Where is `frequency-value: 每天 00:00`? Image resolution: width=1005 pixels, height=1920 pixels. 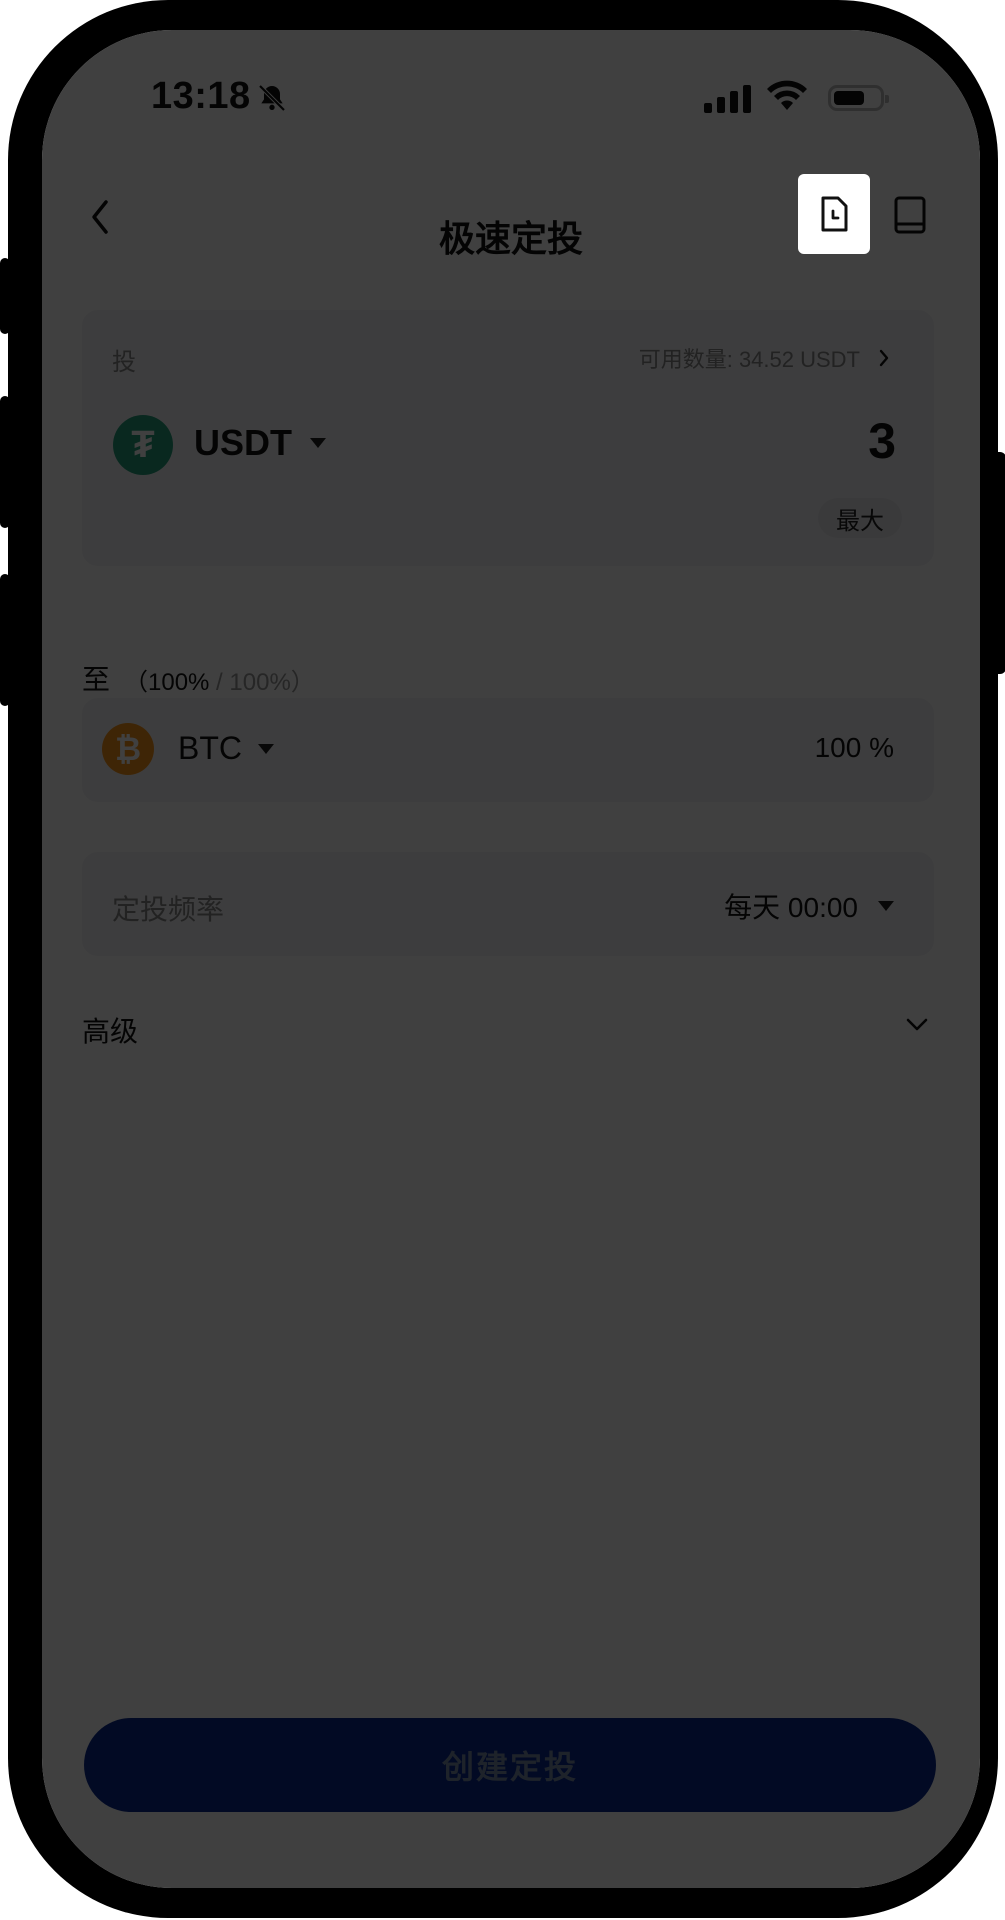 frequency-value: 每天 00:00 is located at coordinates (791, 907).